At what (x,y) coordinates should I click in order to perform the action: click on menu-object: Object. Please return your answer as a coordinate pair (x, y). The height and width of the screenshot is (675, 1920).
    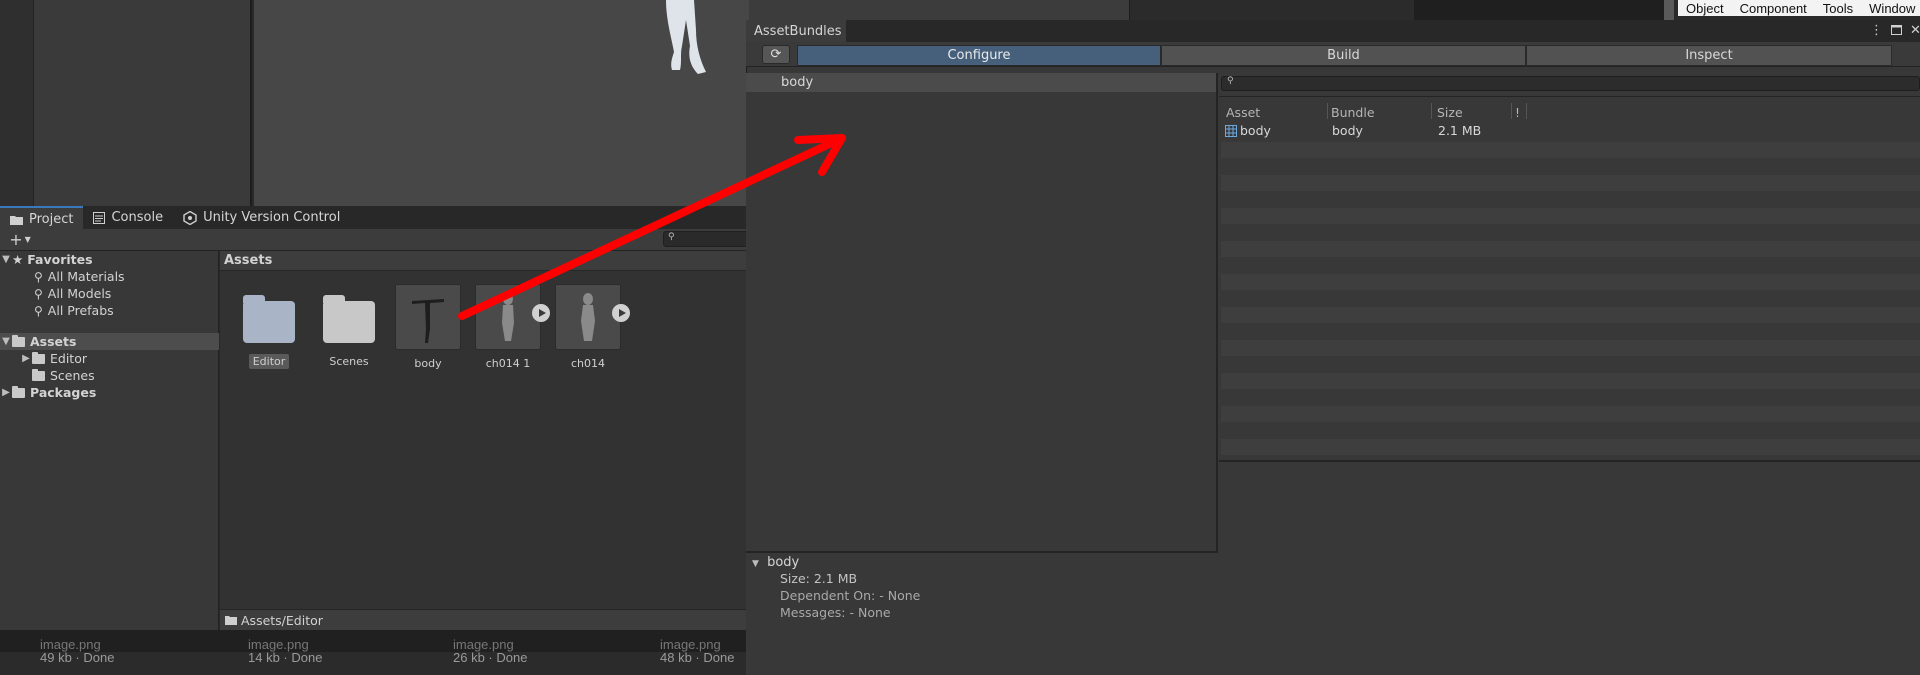
    Looking at the image, I should click on (1705, 8).